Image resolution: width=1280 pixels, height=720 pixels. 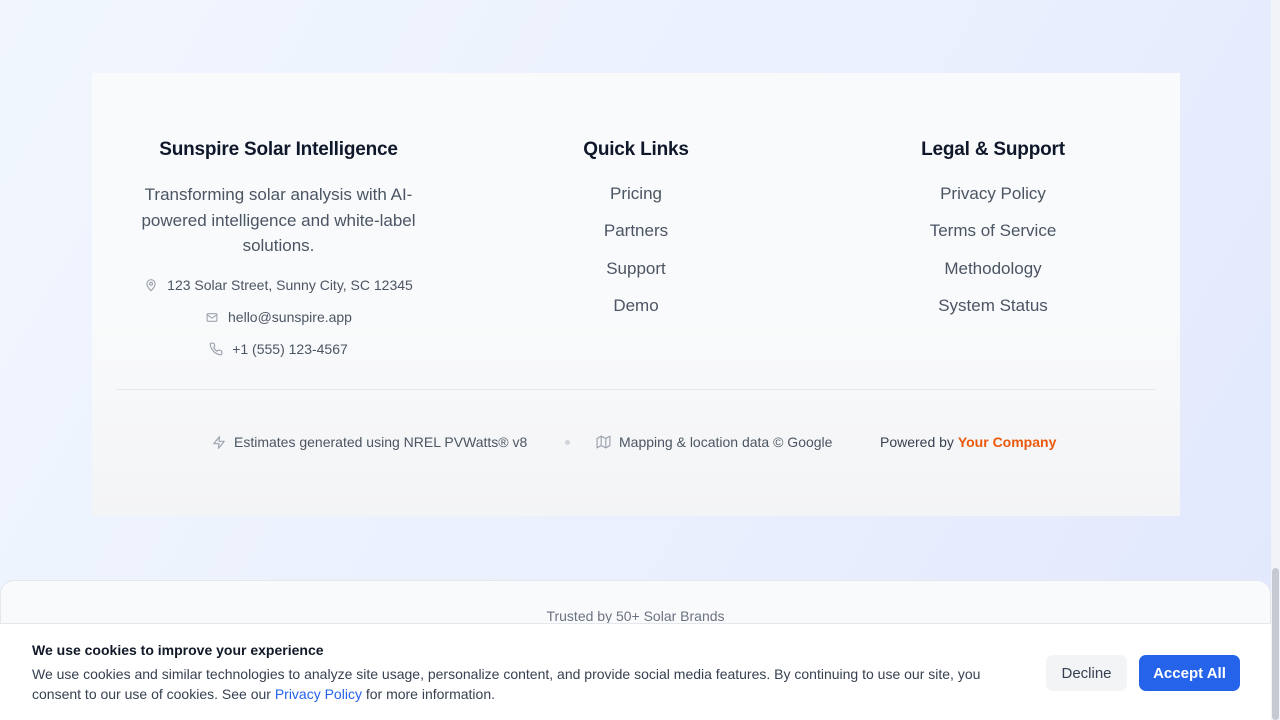 What do you see at coordinates (1275, 644) in the screenshot?
I see `scrollbar-thumb` at bounding box center [1275, 644].